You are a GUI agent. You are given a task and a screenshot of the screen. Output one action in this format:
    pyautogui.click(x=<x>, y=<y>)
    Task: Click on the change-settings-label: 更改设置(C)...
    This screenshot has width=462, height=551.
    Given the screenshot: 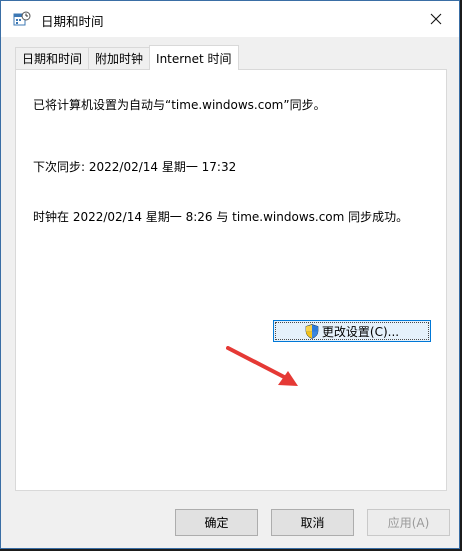 What is the action you would take?
    pyautogui.click(x=360, y=331)
    